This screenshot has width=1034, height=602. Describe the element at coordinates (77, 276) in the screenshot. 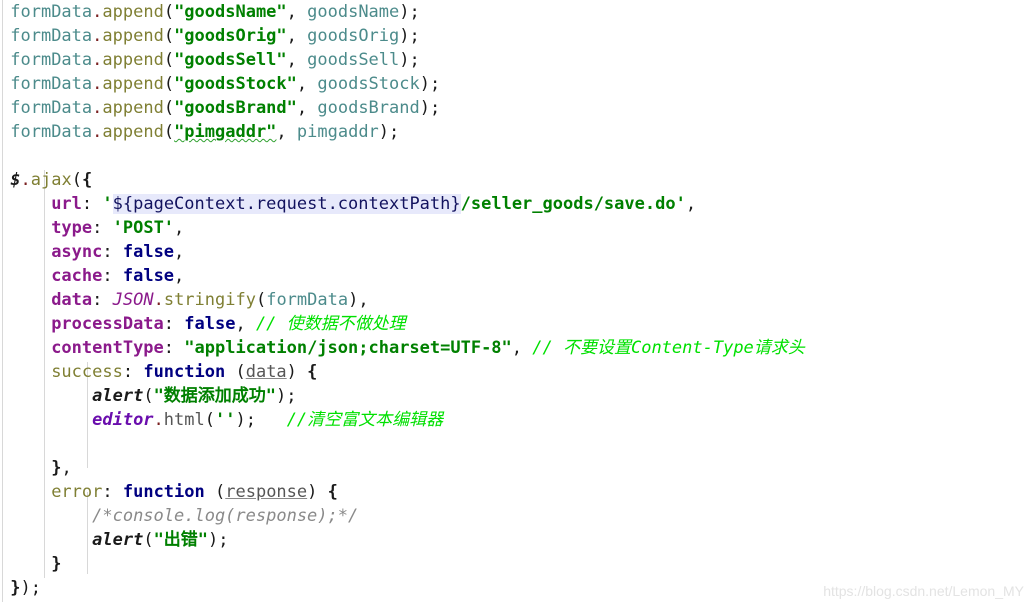

I see `token-key-cache: cache` at that location.